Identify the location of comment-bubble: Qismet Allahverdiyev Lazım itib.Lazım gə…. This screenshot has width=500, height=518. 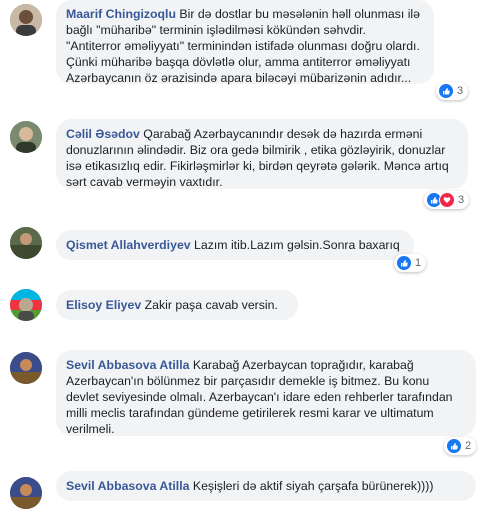
(235, 245).